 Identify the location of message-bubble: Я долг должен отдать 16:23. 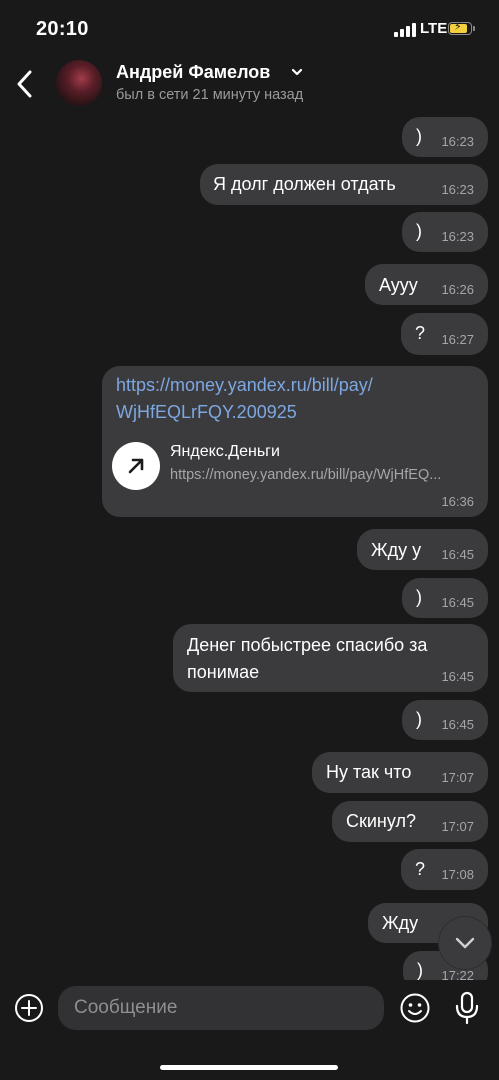
(344, 184).